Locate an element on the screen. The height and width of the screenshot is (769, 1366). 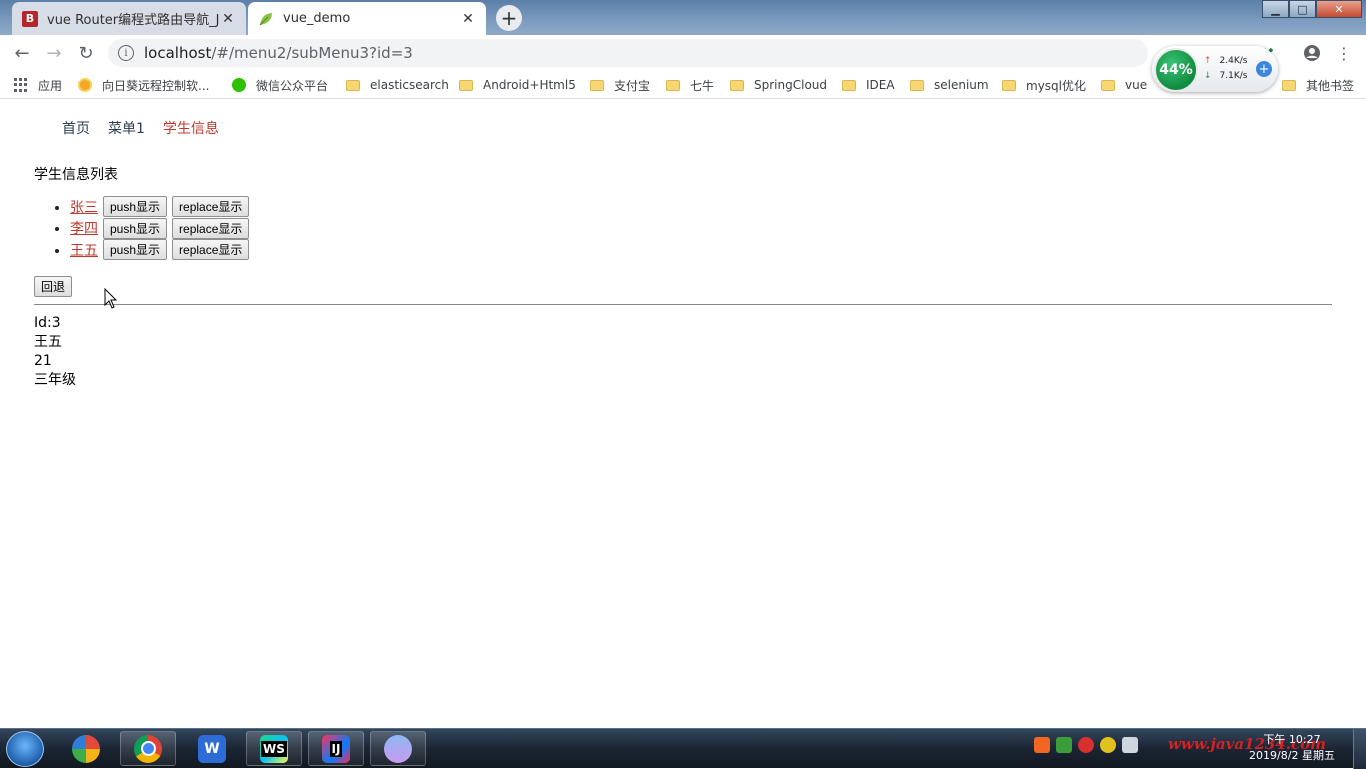
bookmark-label: 应用 is located at coordinates (50, 85).